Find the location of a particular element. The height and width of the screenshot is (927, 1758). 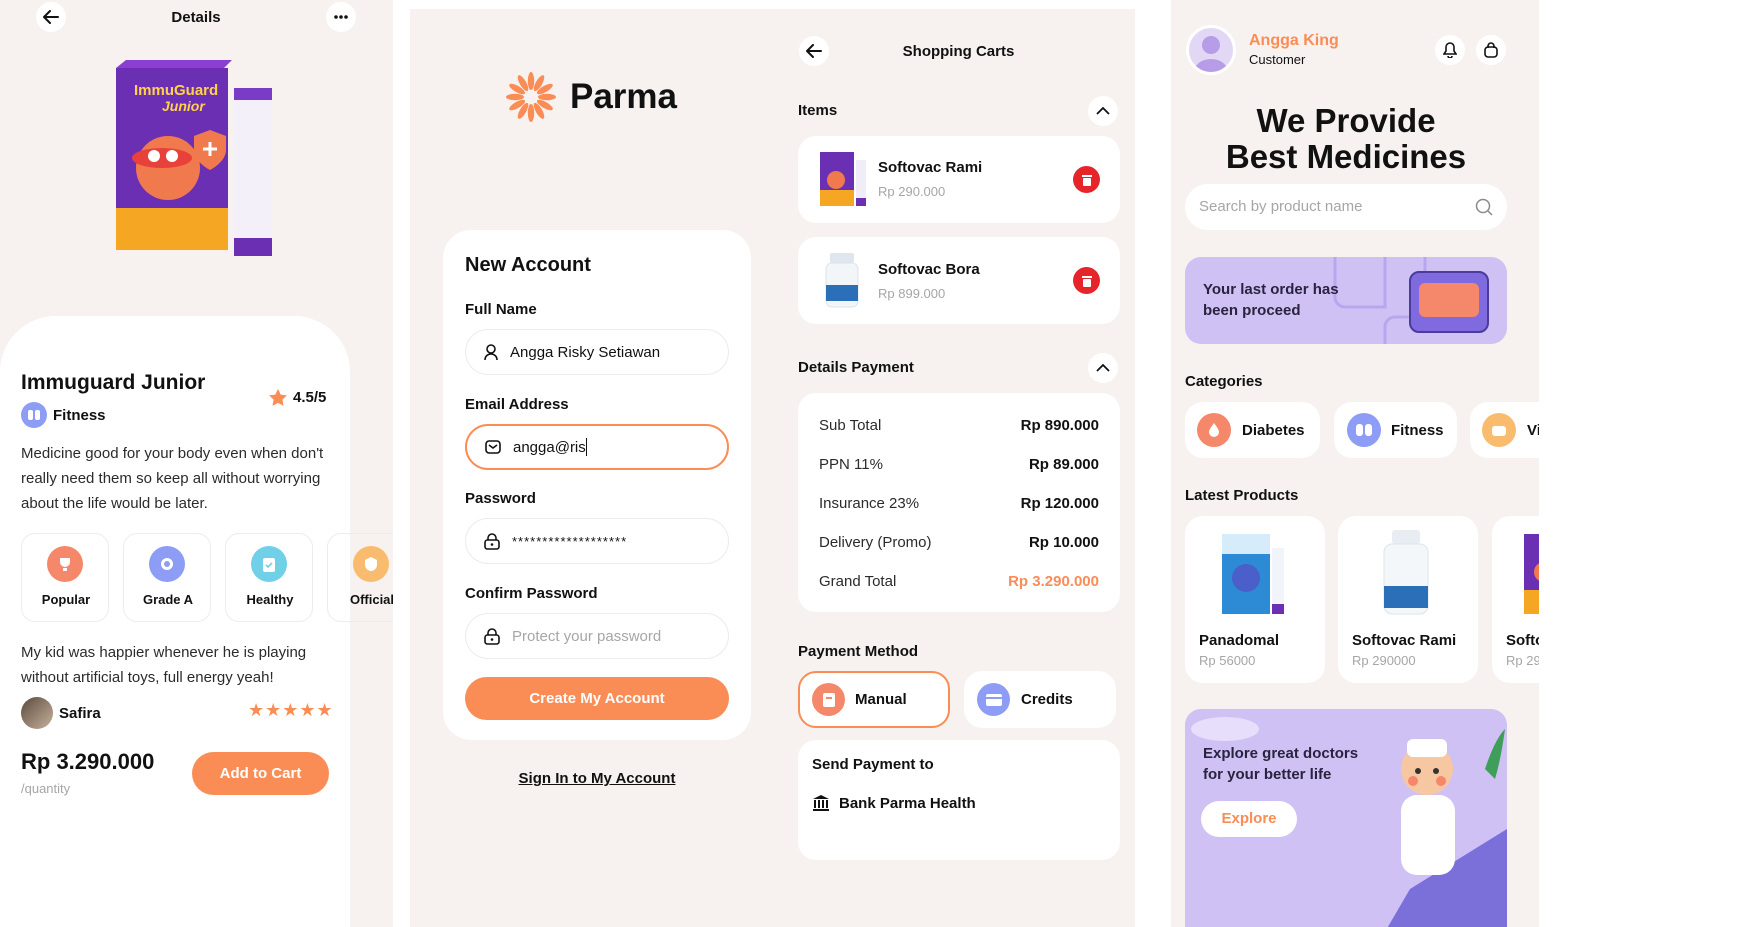

latest-products-label: Latest Products is located at coordinates (1242, 495).